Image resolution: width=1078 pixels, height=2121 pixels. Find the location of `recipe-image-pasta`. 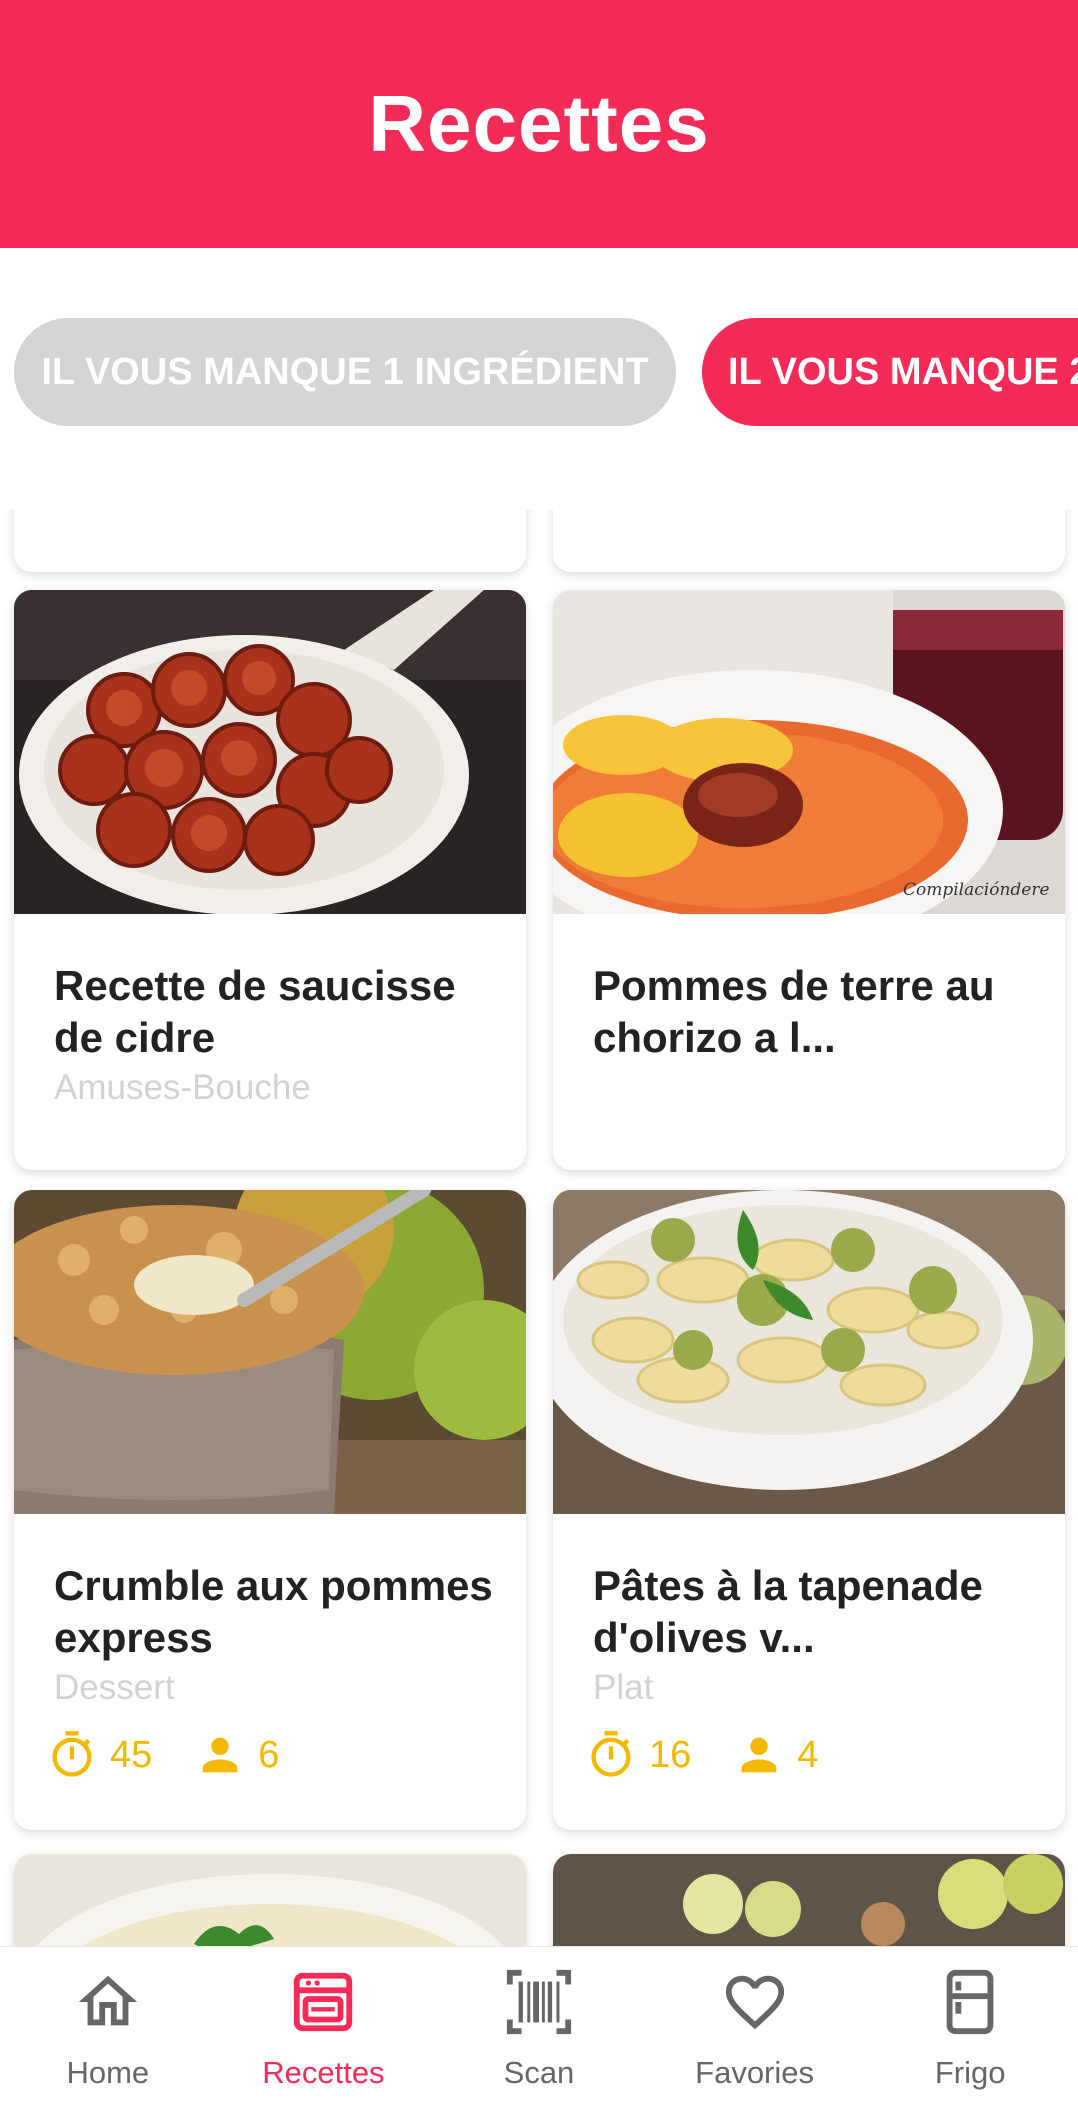

recipe-image-pasta is located at coordinates (809, 1352).